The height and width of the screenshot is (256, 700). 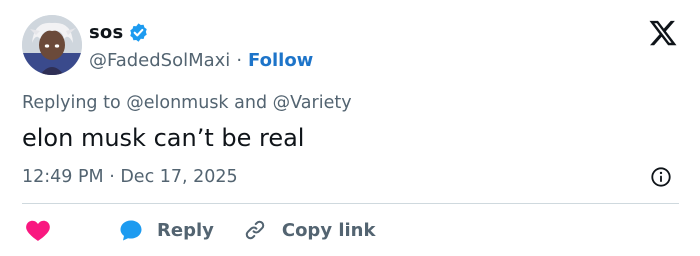 What do you see at coordinates (159, 60) in the screenshot?
I see `author-handle: @FadedSolMaxi` at bounding box center [159, 60].